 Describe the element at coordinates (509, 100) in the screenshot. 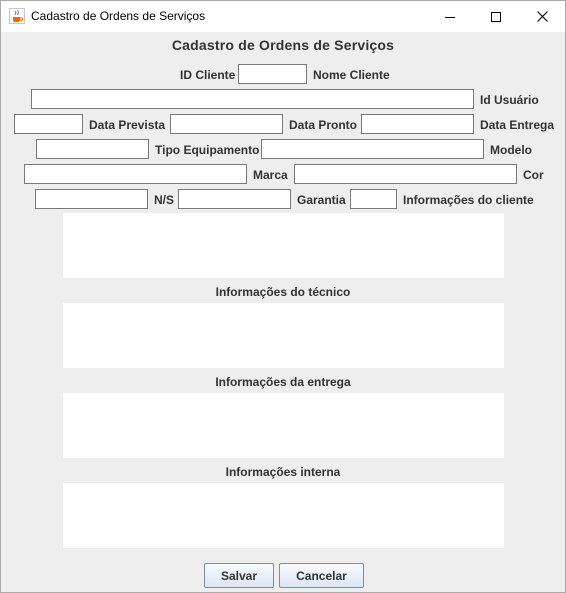

I see `id-usuario-label: Id Usuário` at that location.